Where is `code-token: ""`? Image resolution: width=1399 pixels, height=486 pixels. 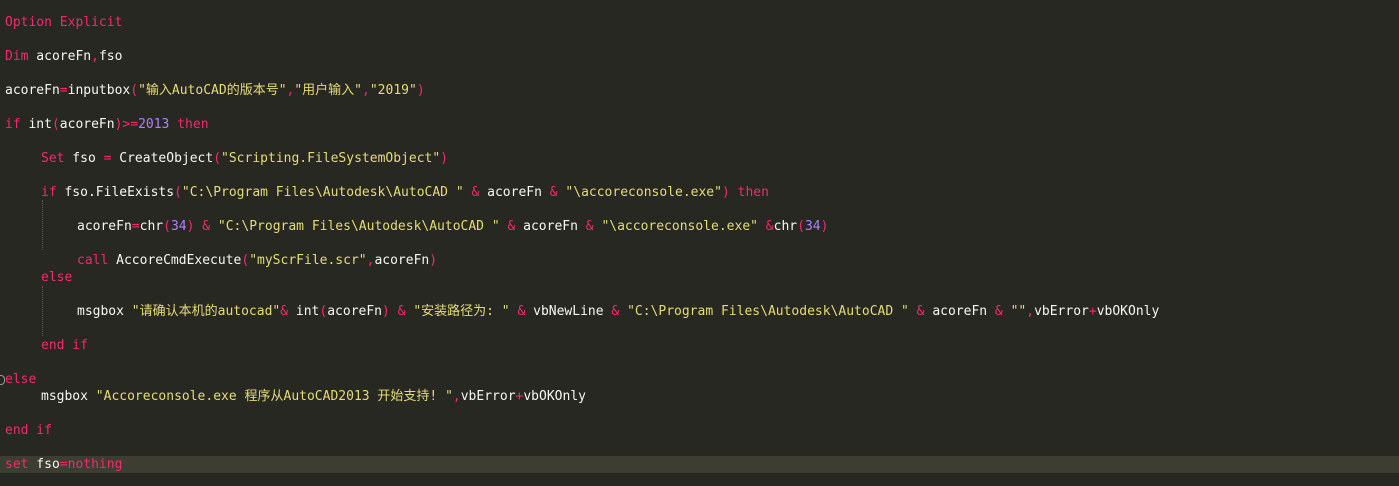
code-token: "" is located at coordinates (1018, 311).